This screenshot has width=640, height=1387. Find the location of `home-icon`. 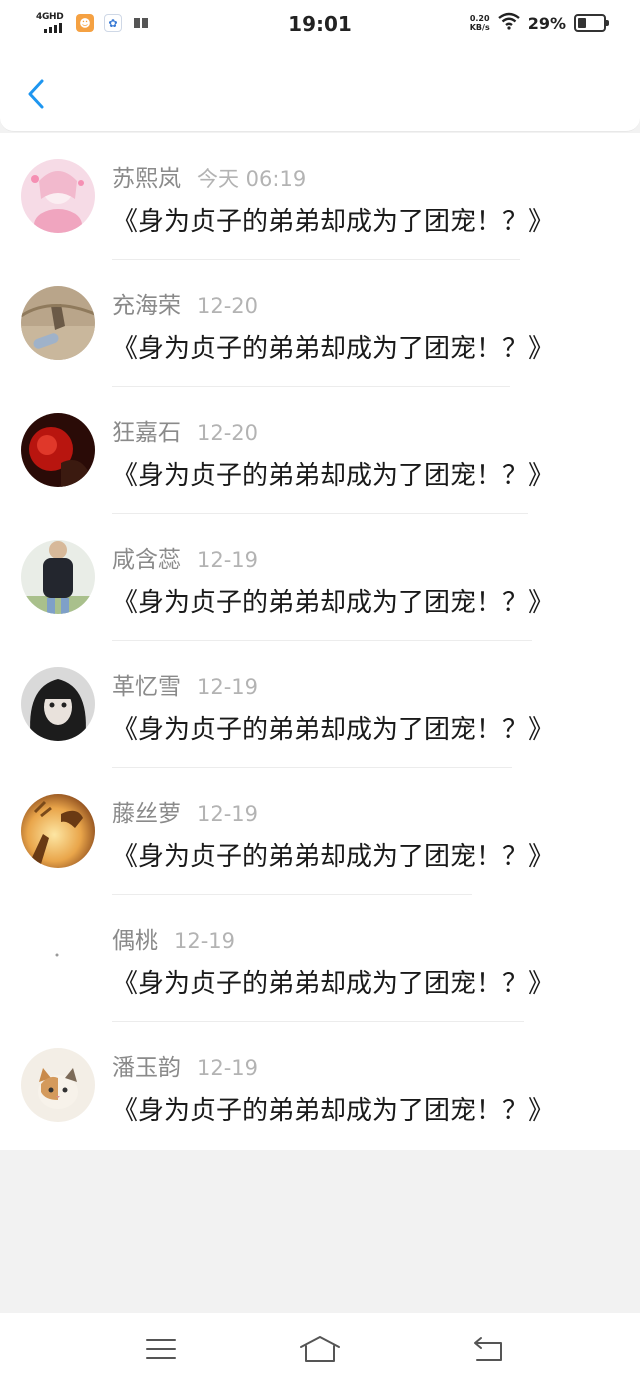

home-icon is located at coordinates (320, 1349).